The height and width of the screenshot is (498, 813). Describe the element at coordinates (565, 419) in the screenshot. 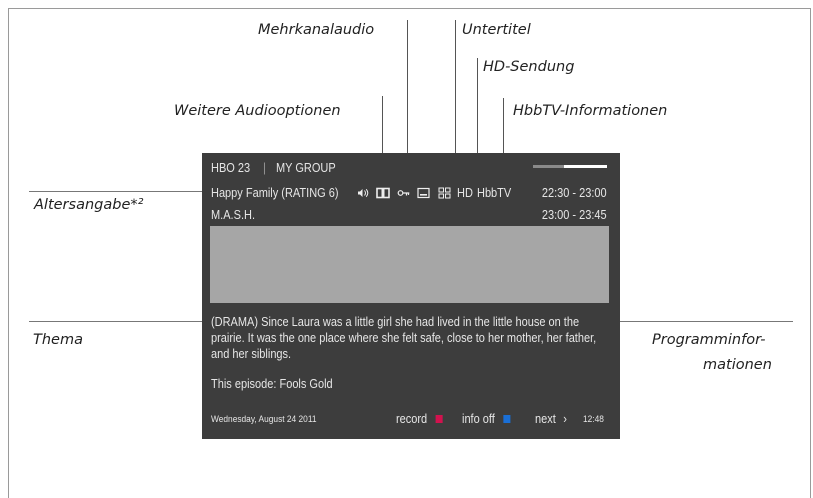

I see `chevron-right-icon: ›` at that location.